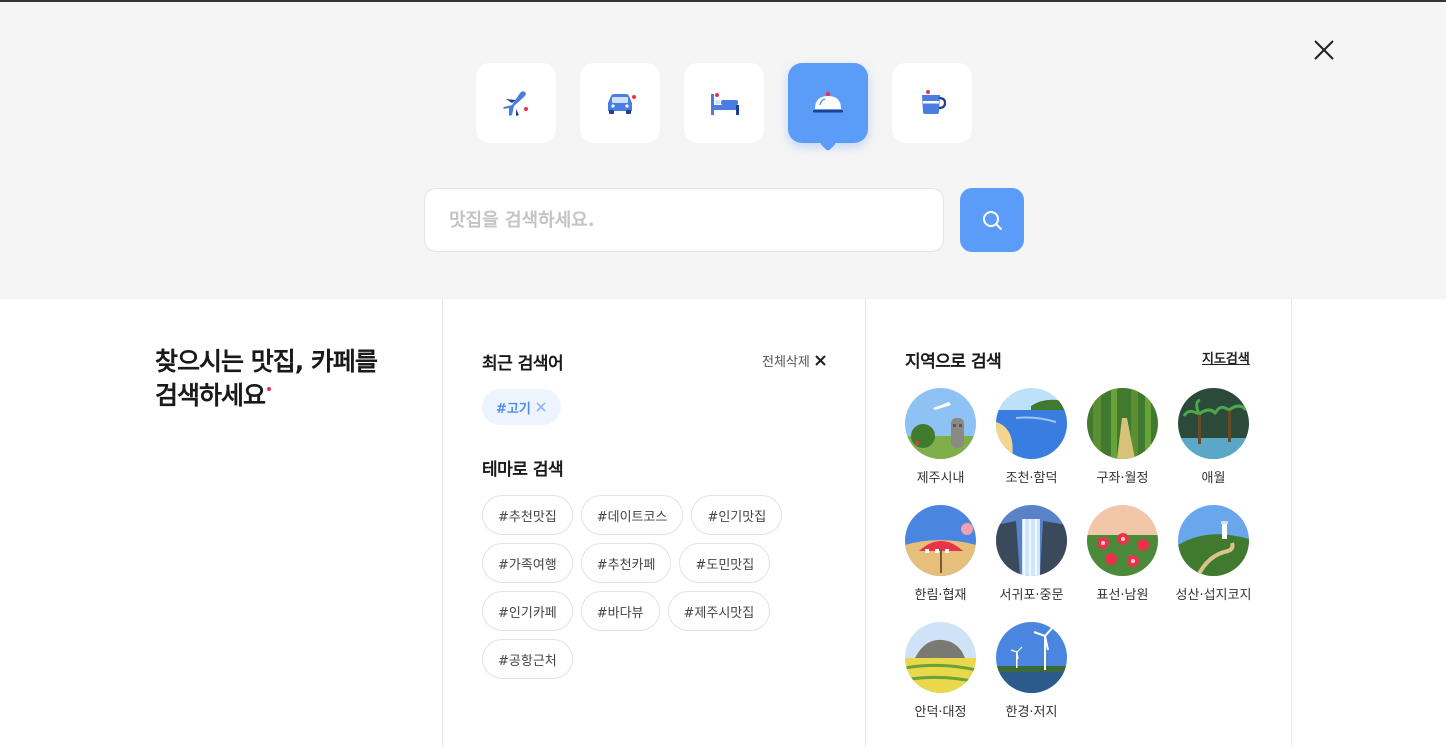 This screenshot has height=747, width=1446. What do you see at coordinates (1031, 595) in the screenshot?
I see `region-label: 서귀포·중문` at bounding box center [1031, 595].